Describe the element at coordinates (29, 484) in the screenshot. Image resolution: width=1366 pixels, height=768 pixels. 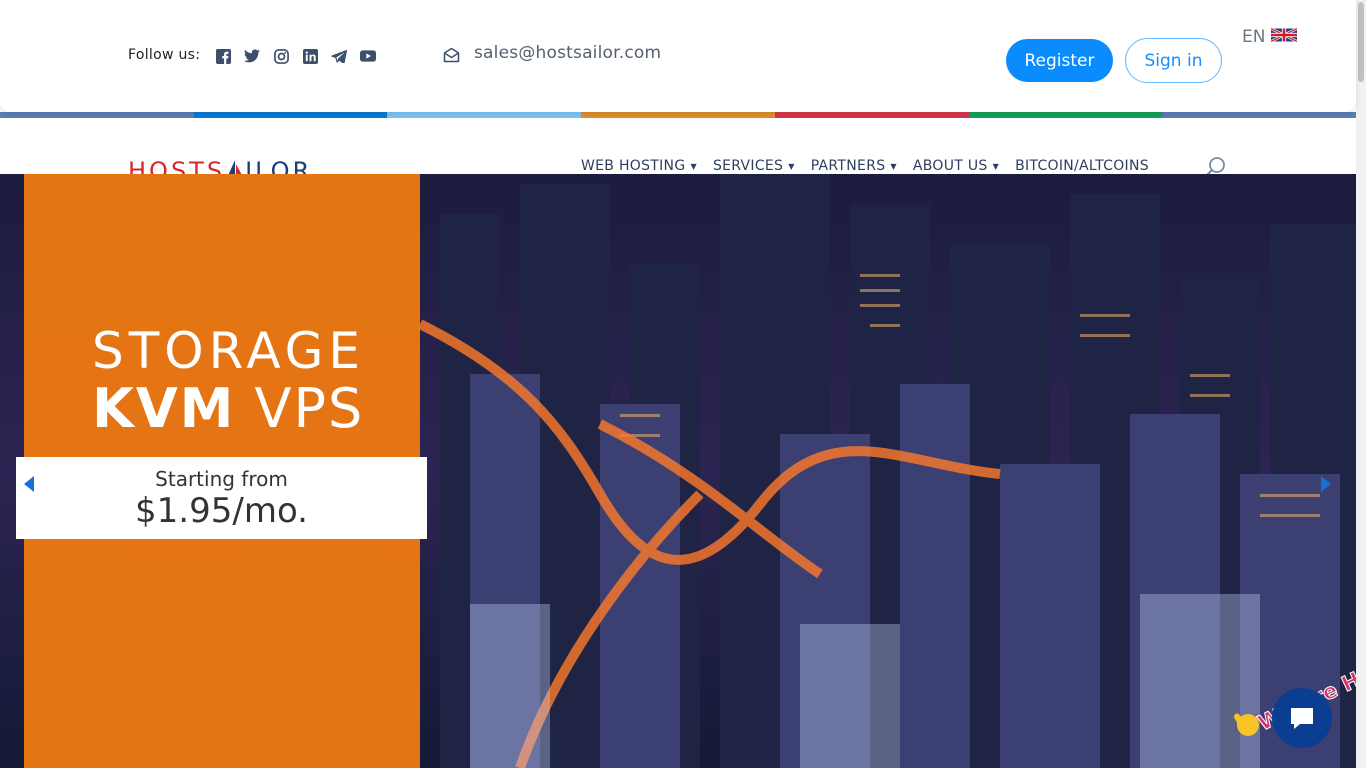
I see `slider-prev-icon` at that location.